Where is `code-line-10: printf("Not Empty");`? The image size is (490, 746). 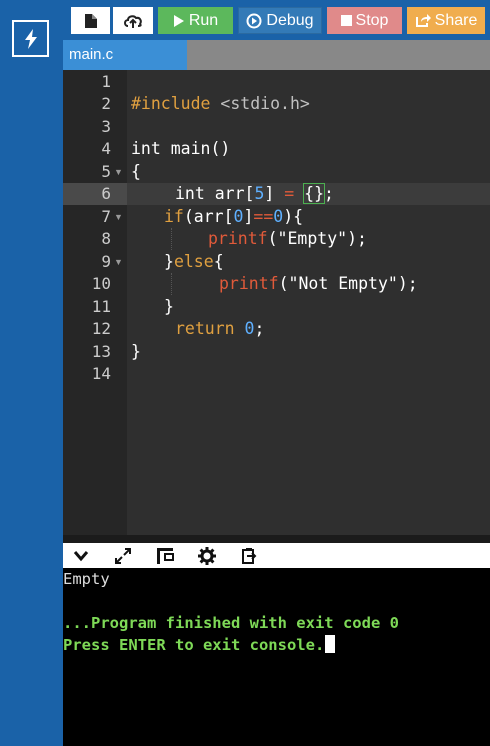
code-line-10: printf("Not Empty"); is located at coordinates (318, 284).